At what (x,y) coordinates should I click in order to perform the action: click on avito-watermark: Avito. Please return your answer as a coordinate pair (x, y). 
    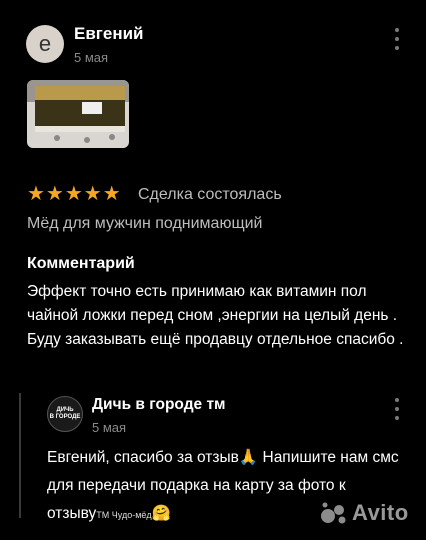
    Looking at the image, I should click on (364, 513).